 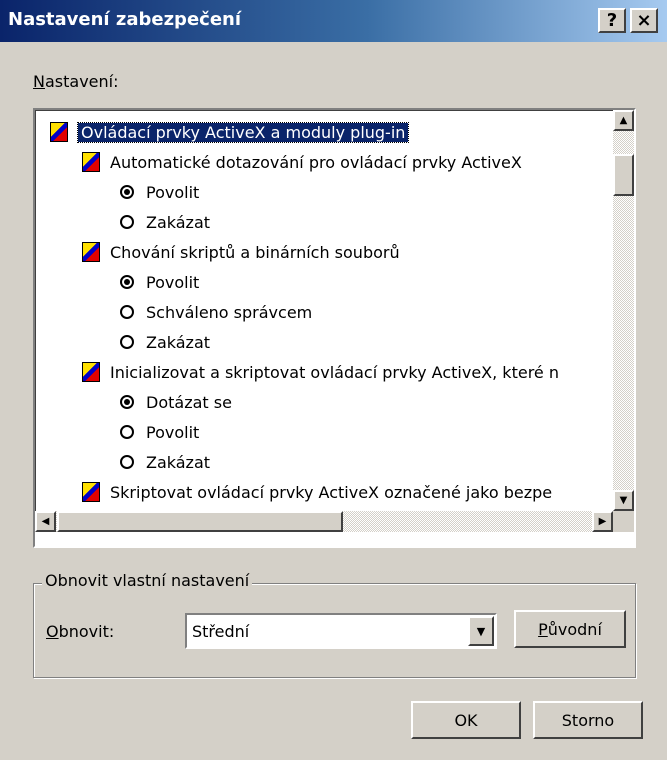 What do you see at coordinates (45, 521) in the screenshot?
I see `scroll-left-button: ◀` at bounding box center [45, 521].